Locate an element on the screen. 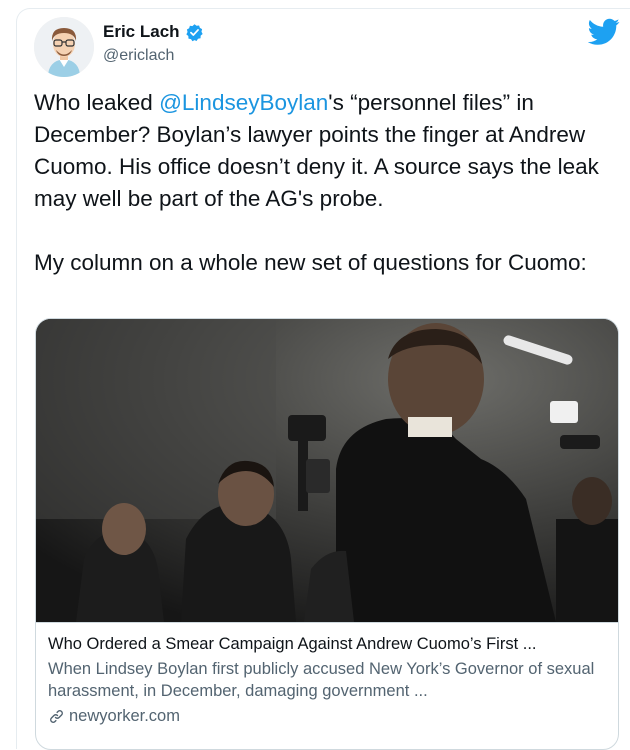 The height and width of the screenshot is (750, 630). avatar-illustration is located at coordinates (64, 47).